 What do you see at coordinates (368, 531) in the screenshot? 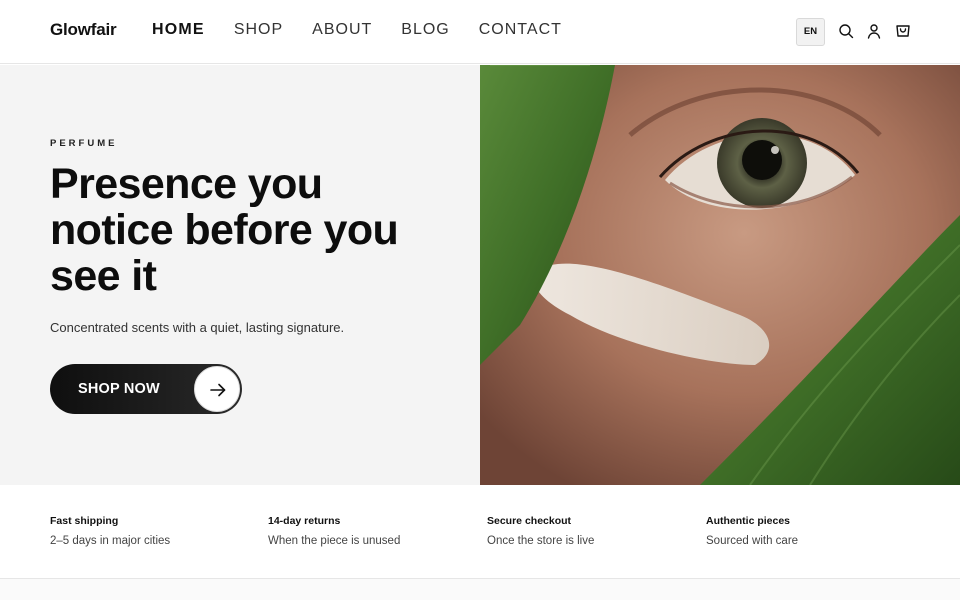
I see `feature-returns: 14-day returns When the piece is unused` at bounding box center [368, 531].